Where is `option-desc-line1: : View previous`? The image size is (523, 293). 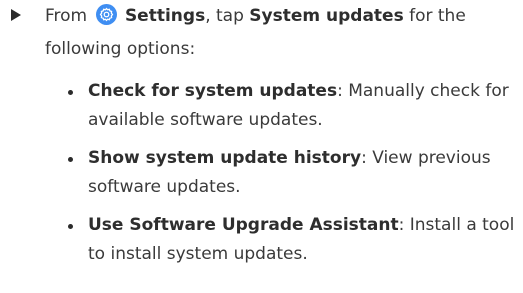 option-desc-line1: : View previous is located at coordinates (426, 158).